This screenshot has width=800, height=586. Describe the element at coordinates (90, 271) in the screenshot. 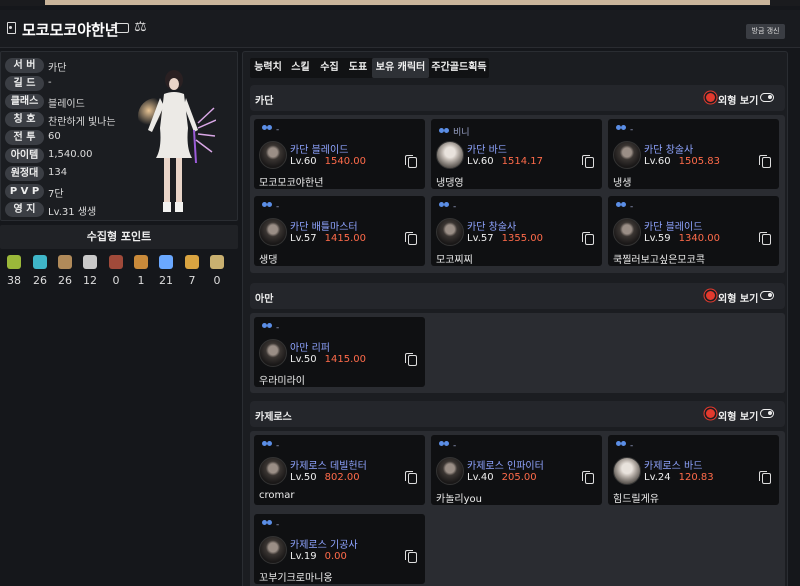

I see `collection-item: 12` at that location.